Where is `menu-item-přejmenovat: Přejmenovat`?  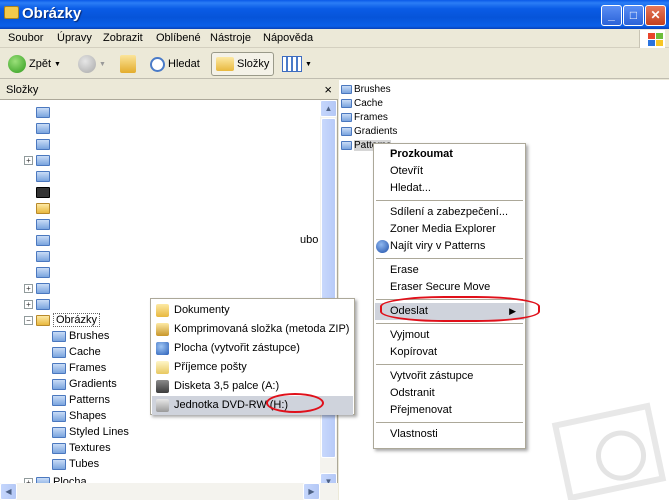
menu-item-přejmenovat: Přejmenovat is located at coordinates (449, 410).